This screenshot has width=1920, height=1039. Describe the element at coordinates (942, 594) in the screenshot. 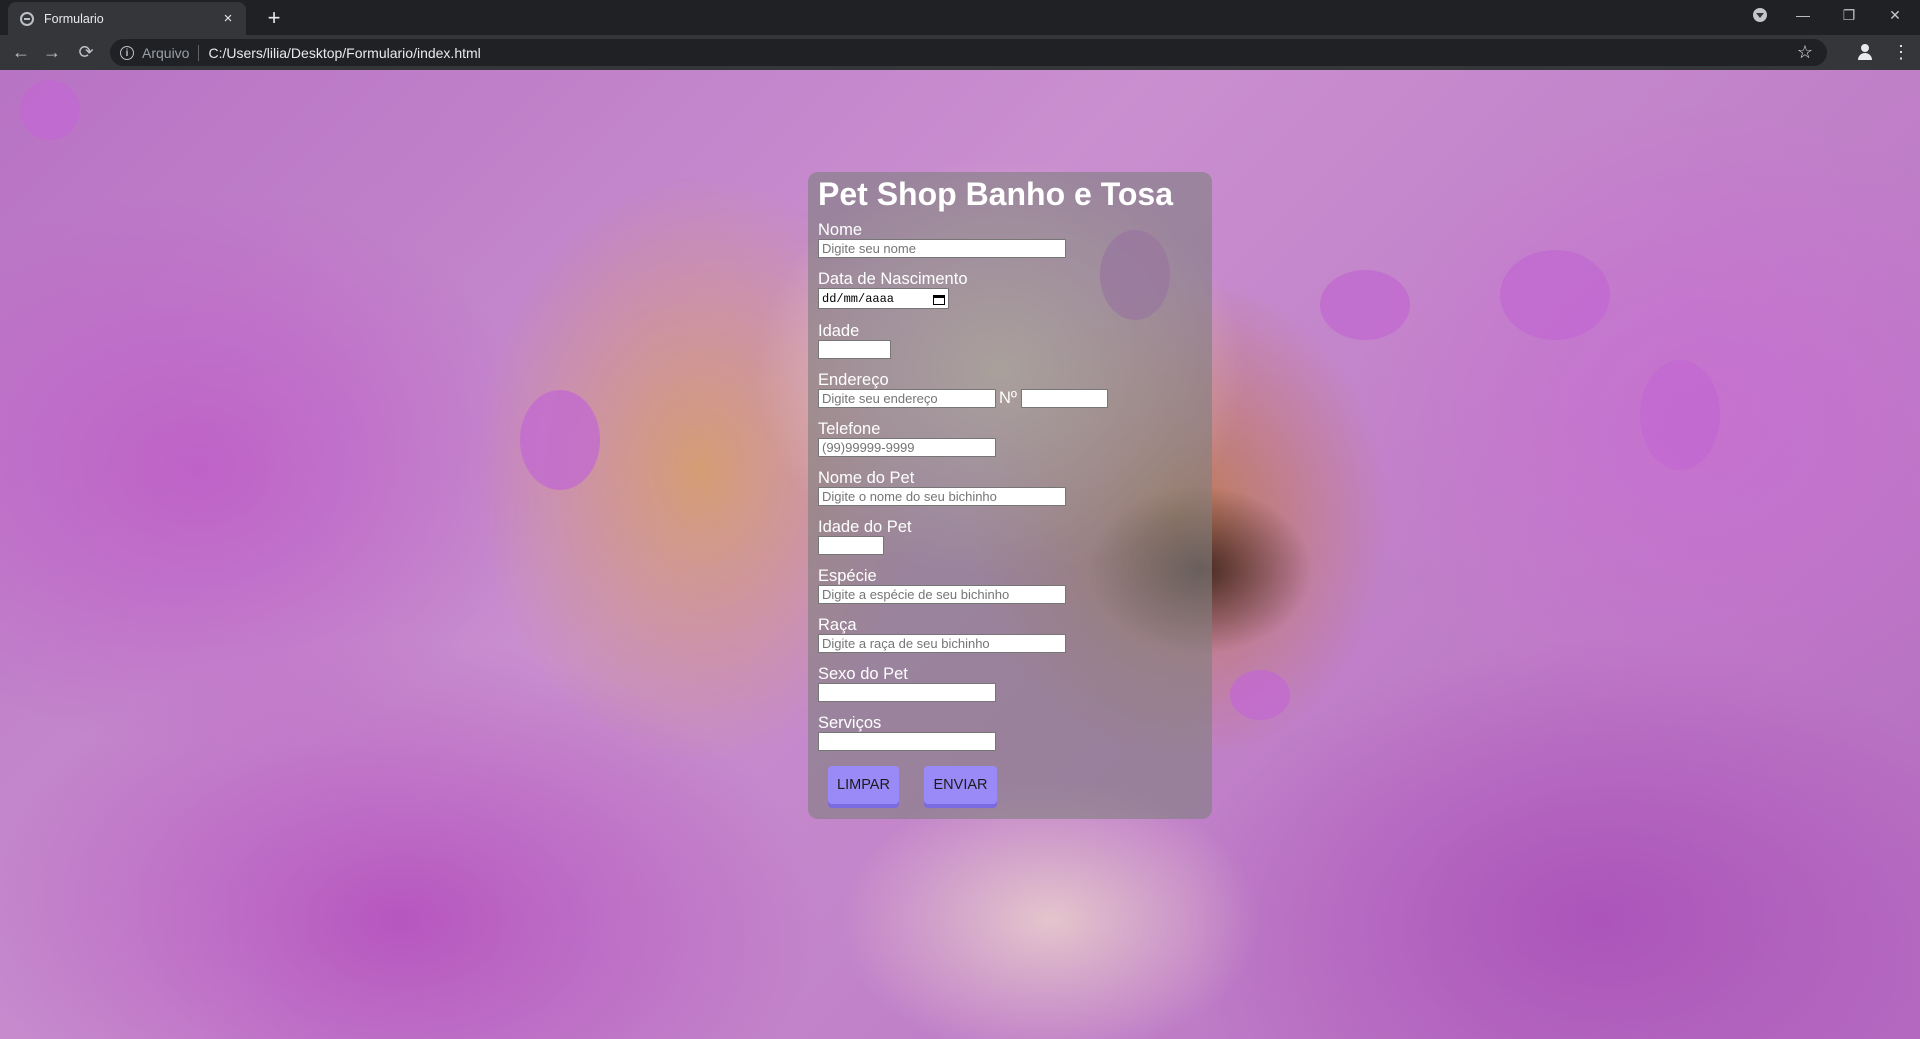

I see `especie-input` at that location.